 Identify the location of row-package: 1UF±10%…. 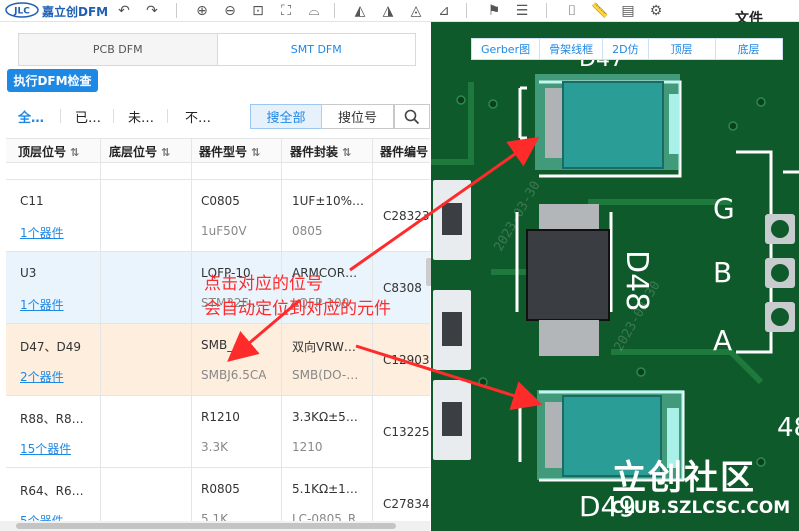
(328, 201).